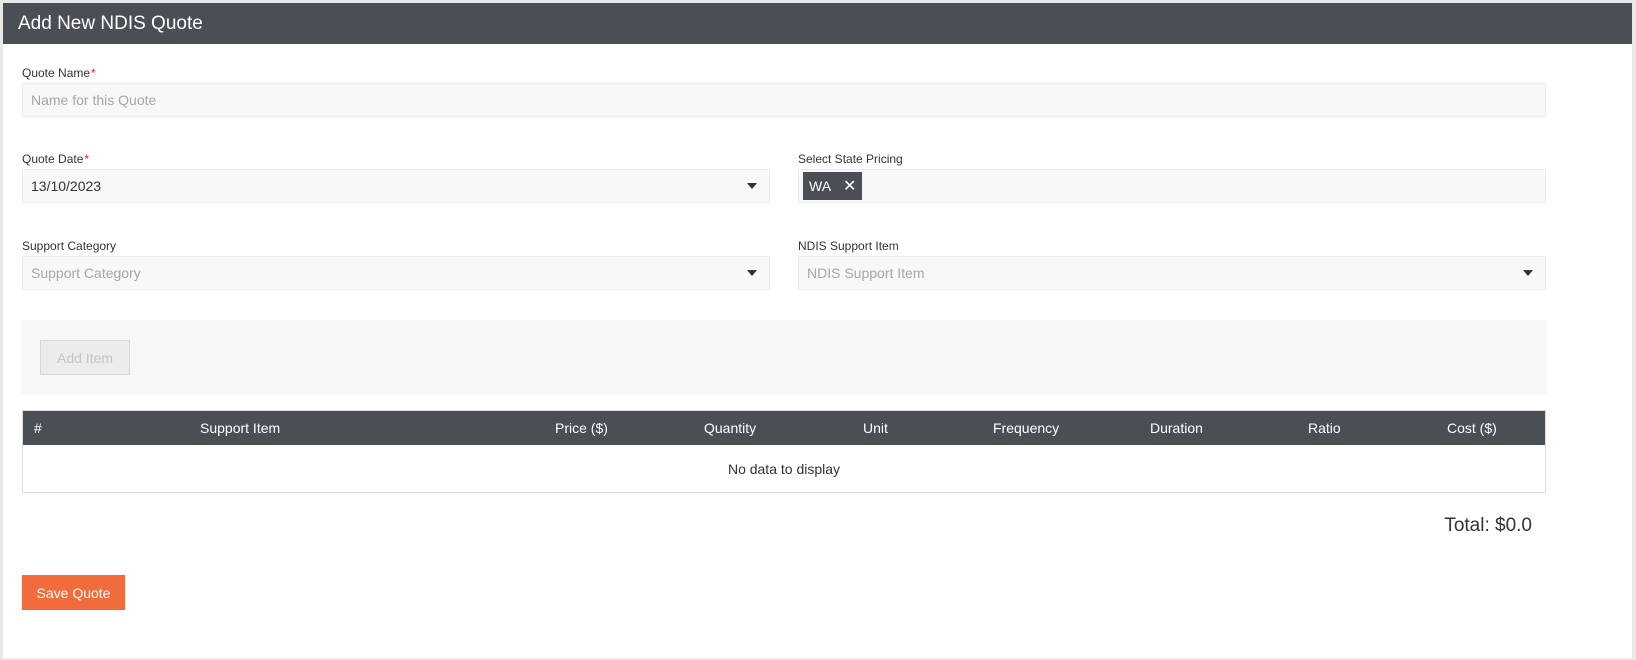 The height and width of the screenshot is (660, 1636). Describe the element at coordinates (1172, 186) in the screenshot. I see `state-pricing-select: WA ✕` at that location.